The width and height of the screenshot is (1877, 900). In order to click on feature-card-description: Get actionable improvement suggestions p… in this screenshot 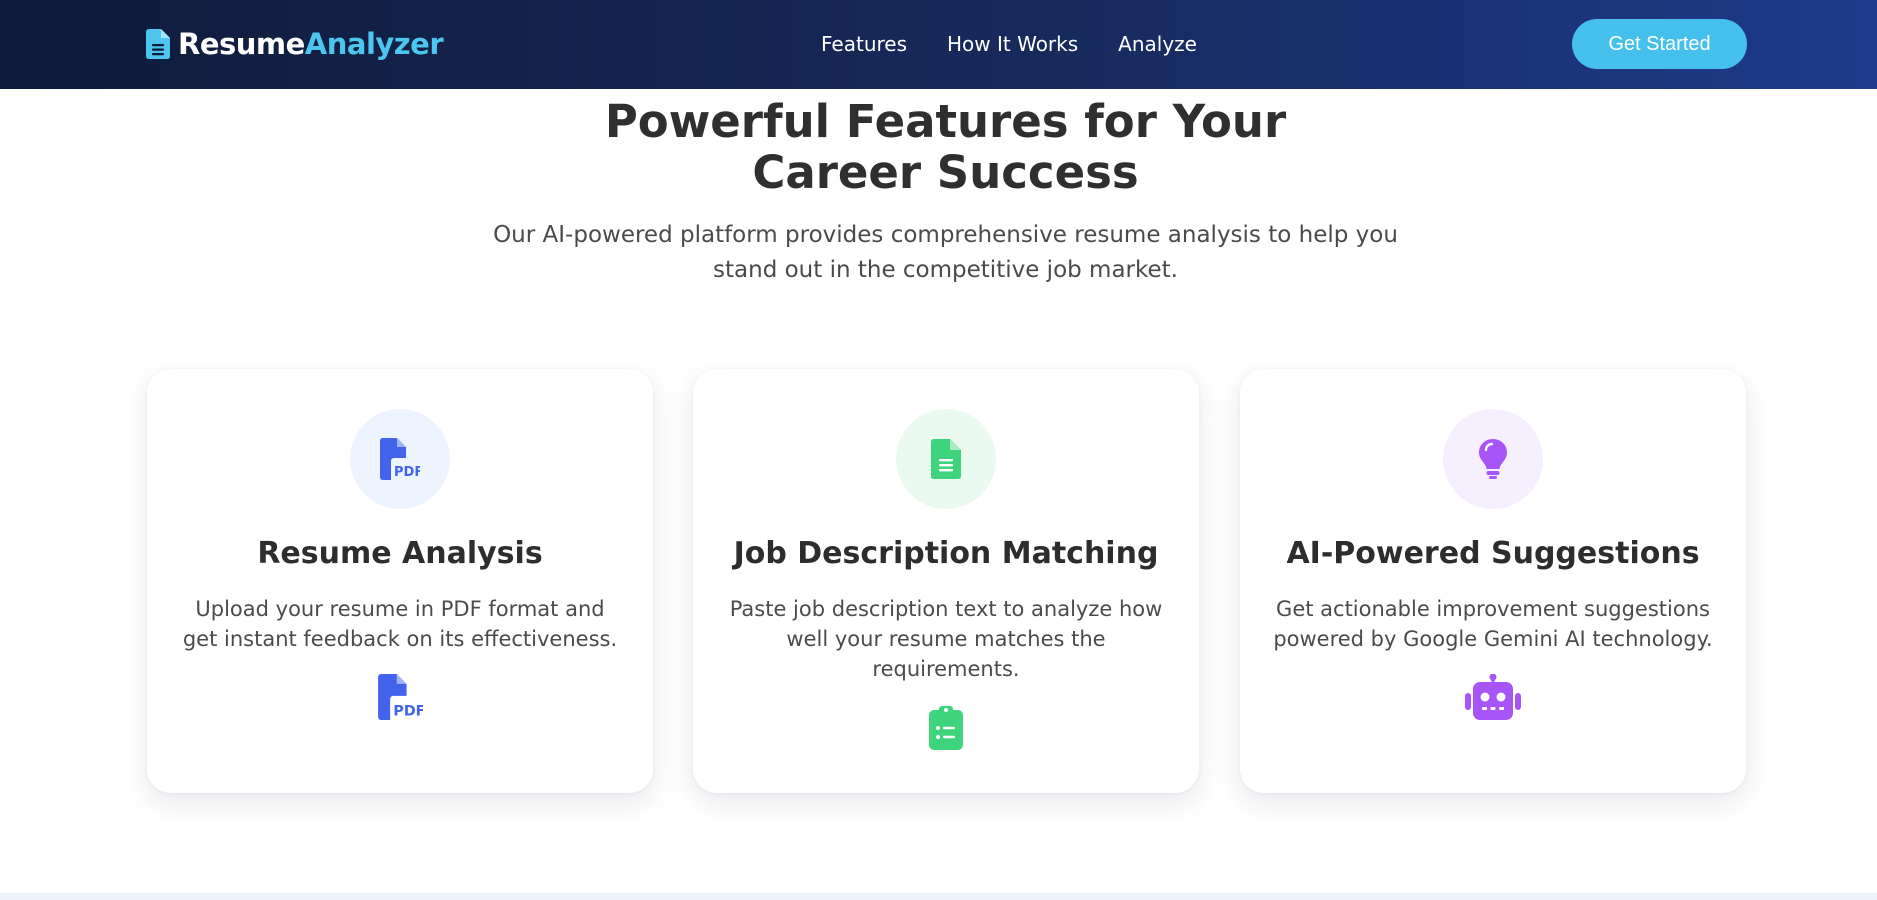, I will do `click(1493, 624)`.